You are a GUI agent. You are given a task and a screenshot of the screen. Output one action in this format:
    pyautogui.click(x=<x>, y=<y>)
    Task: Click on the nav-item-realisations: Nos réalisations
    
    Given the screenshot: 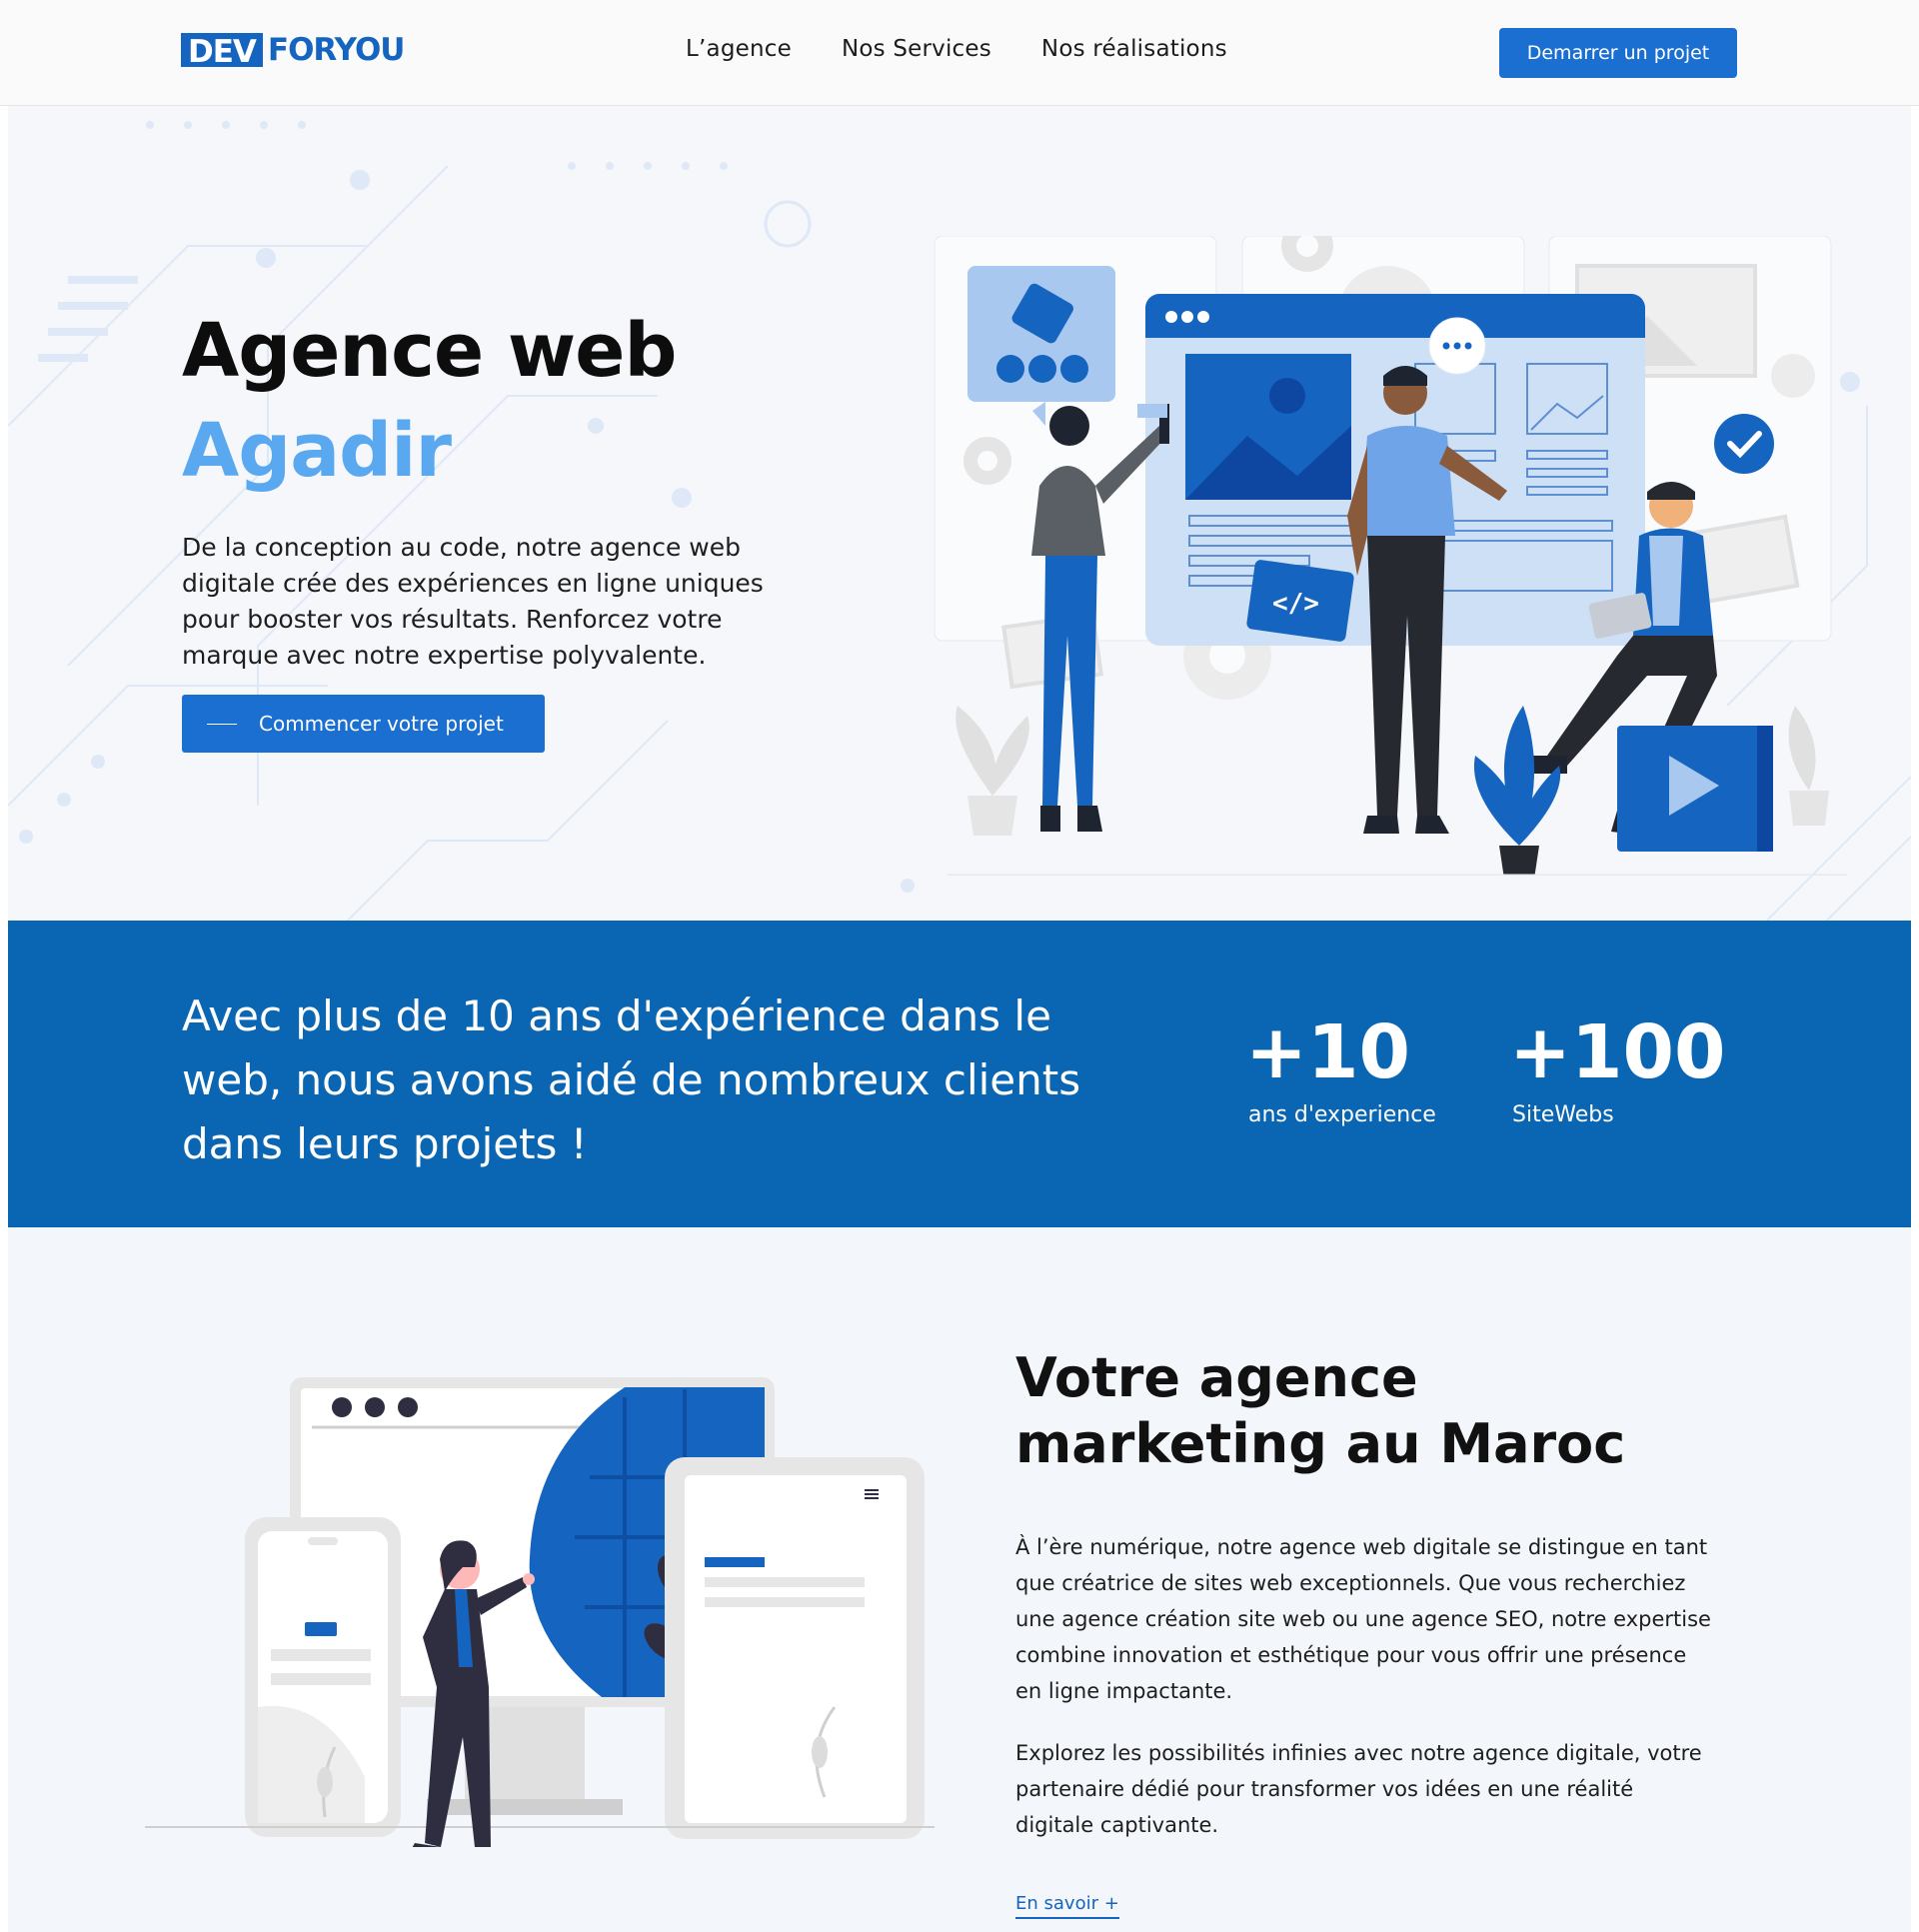 What is the action you would take?
    pyautogui.click(x=1134, y=49)
    